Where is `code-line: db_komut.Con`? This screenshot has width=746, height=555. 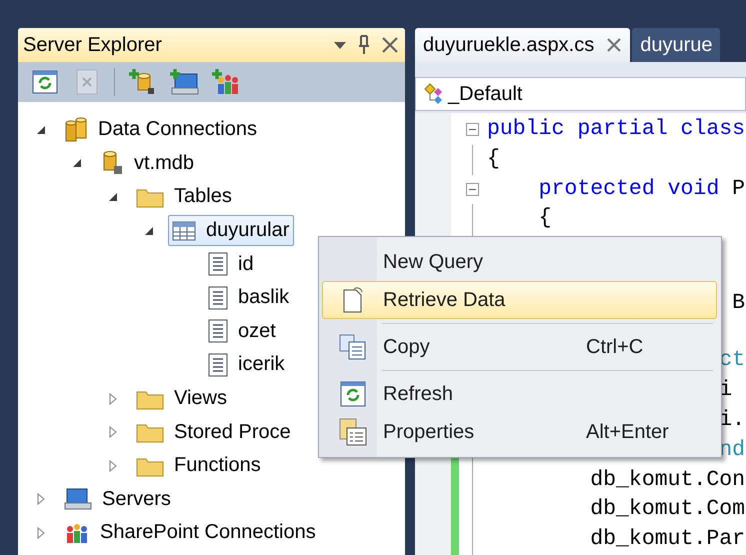
code-line: db_komut.Con is located at coordinates (668, 480).